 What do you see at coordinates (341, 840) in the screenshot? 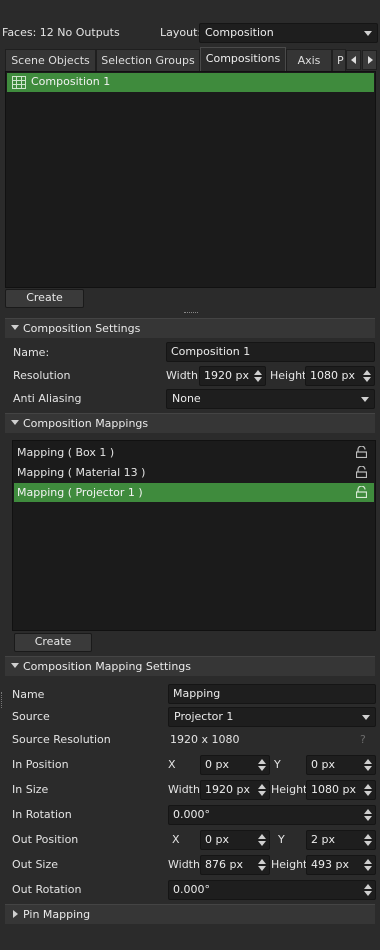
I see `out-position-y-spinbox: 2 px` at bounding box center [341, 840].